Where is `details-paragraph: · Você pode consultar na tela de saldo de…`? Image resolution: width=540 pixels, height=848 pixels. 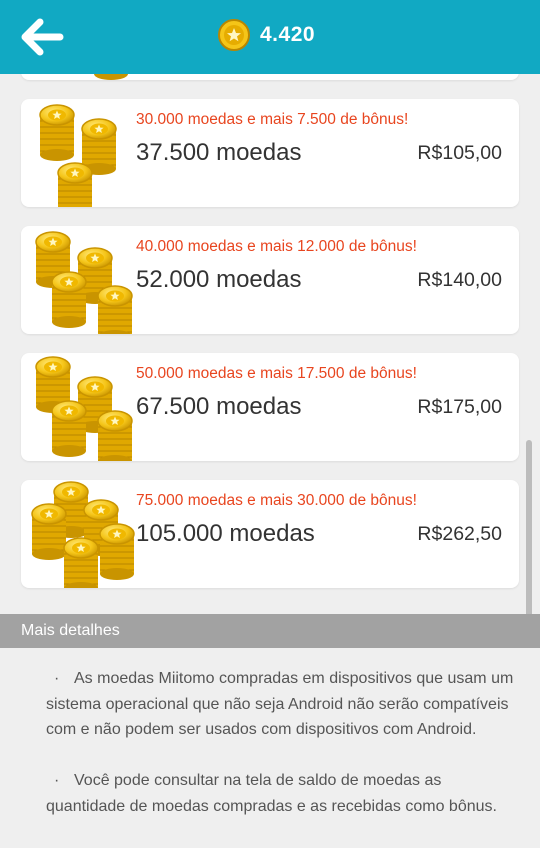 details-paragraph: · Você pode consultar na tela de saldo de… is located at coordinates (281, 793).